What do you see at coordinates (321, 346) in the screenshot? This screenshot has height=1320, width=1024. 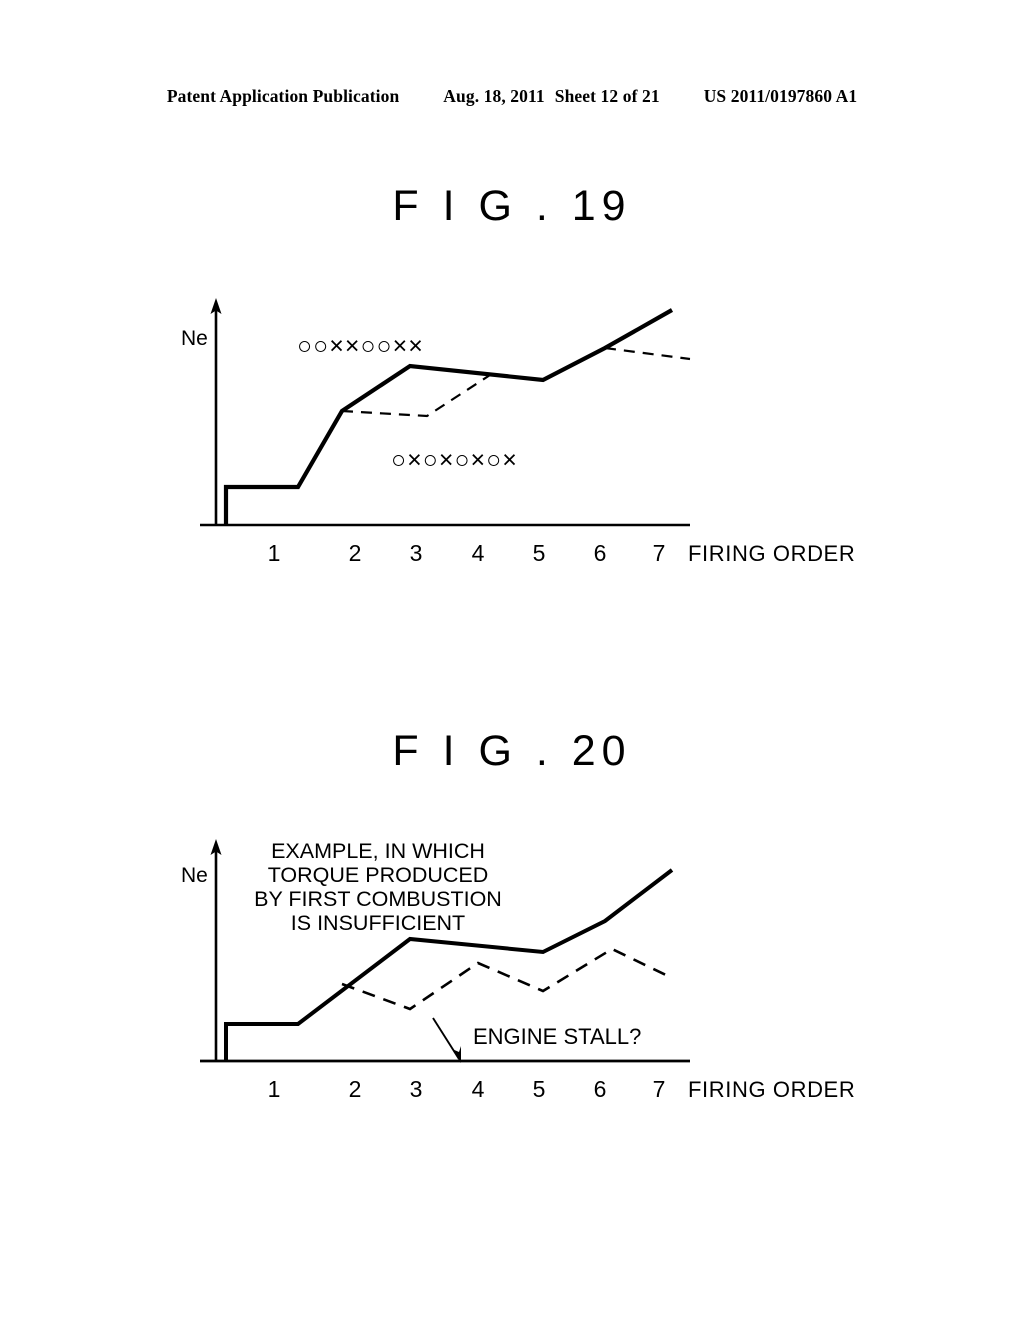 I see `symbol-u2: ○` at bounding box center [321, 346].